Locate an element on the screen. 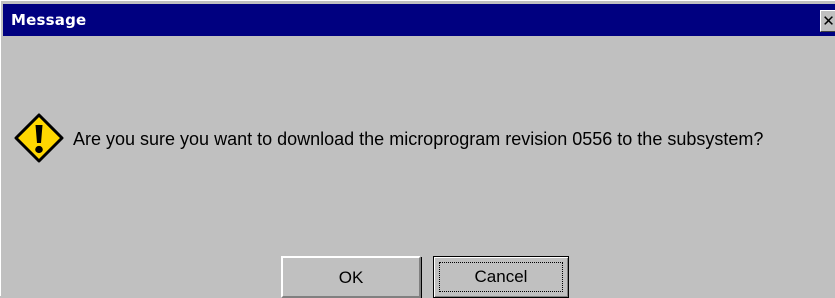 Image resolution: width=835 pixels, height=298 pixels. ok-button-label: OK is located at coordinates (351, 277).